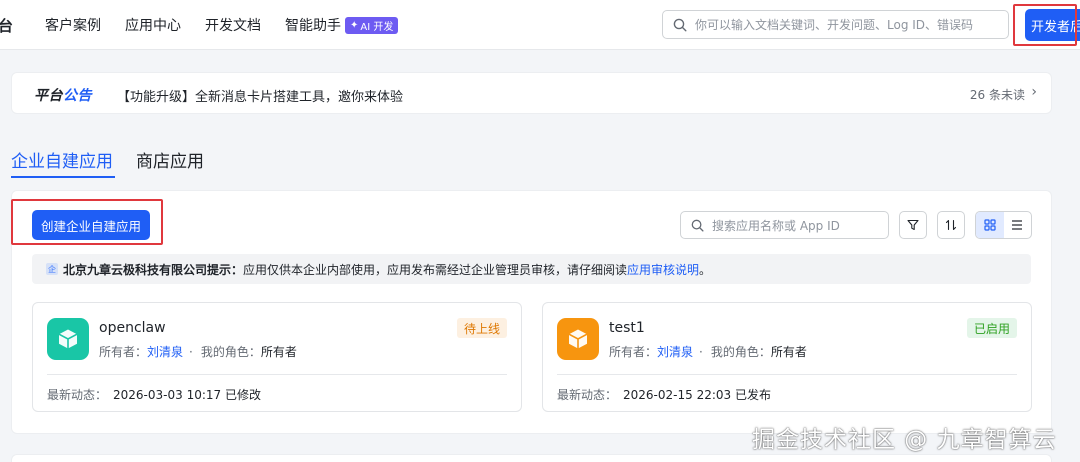 The image size is (1080, 462). What do you see at coordinates (153, 269) in the screenshot?
I see `notice-company: 北京九章云极科技有限公司提示：` at bounding box center [153, 269].